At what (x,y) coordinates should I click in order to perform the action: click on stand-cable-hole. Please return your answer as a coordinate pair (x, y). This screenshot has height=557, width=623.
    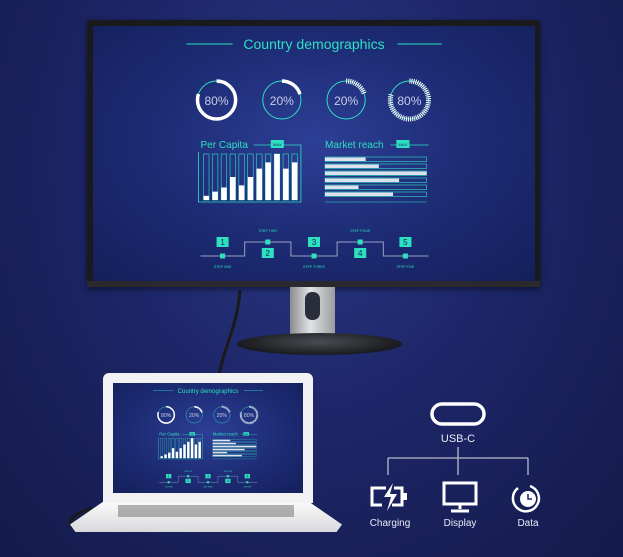
    Looking at the image, I should click on (312, 306).